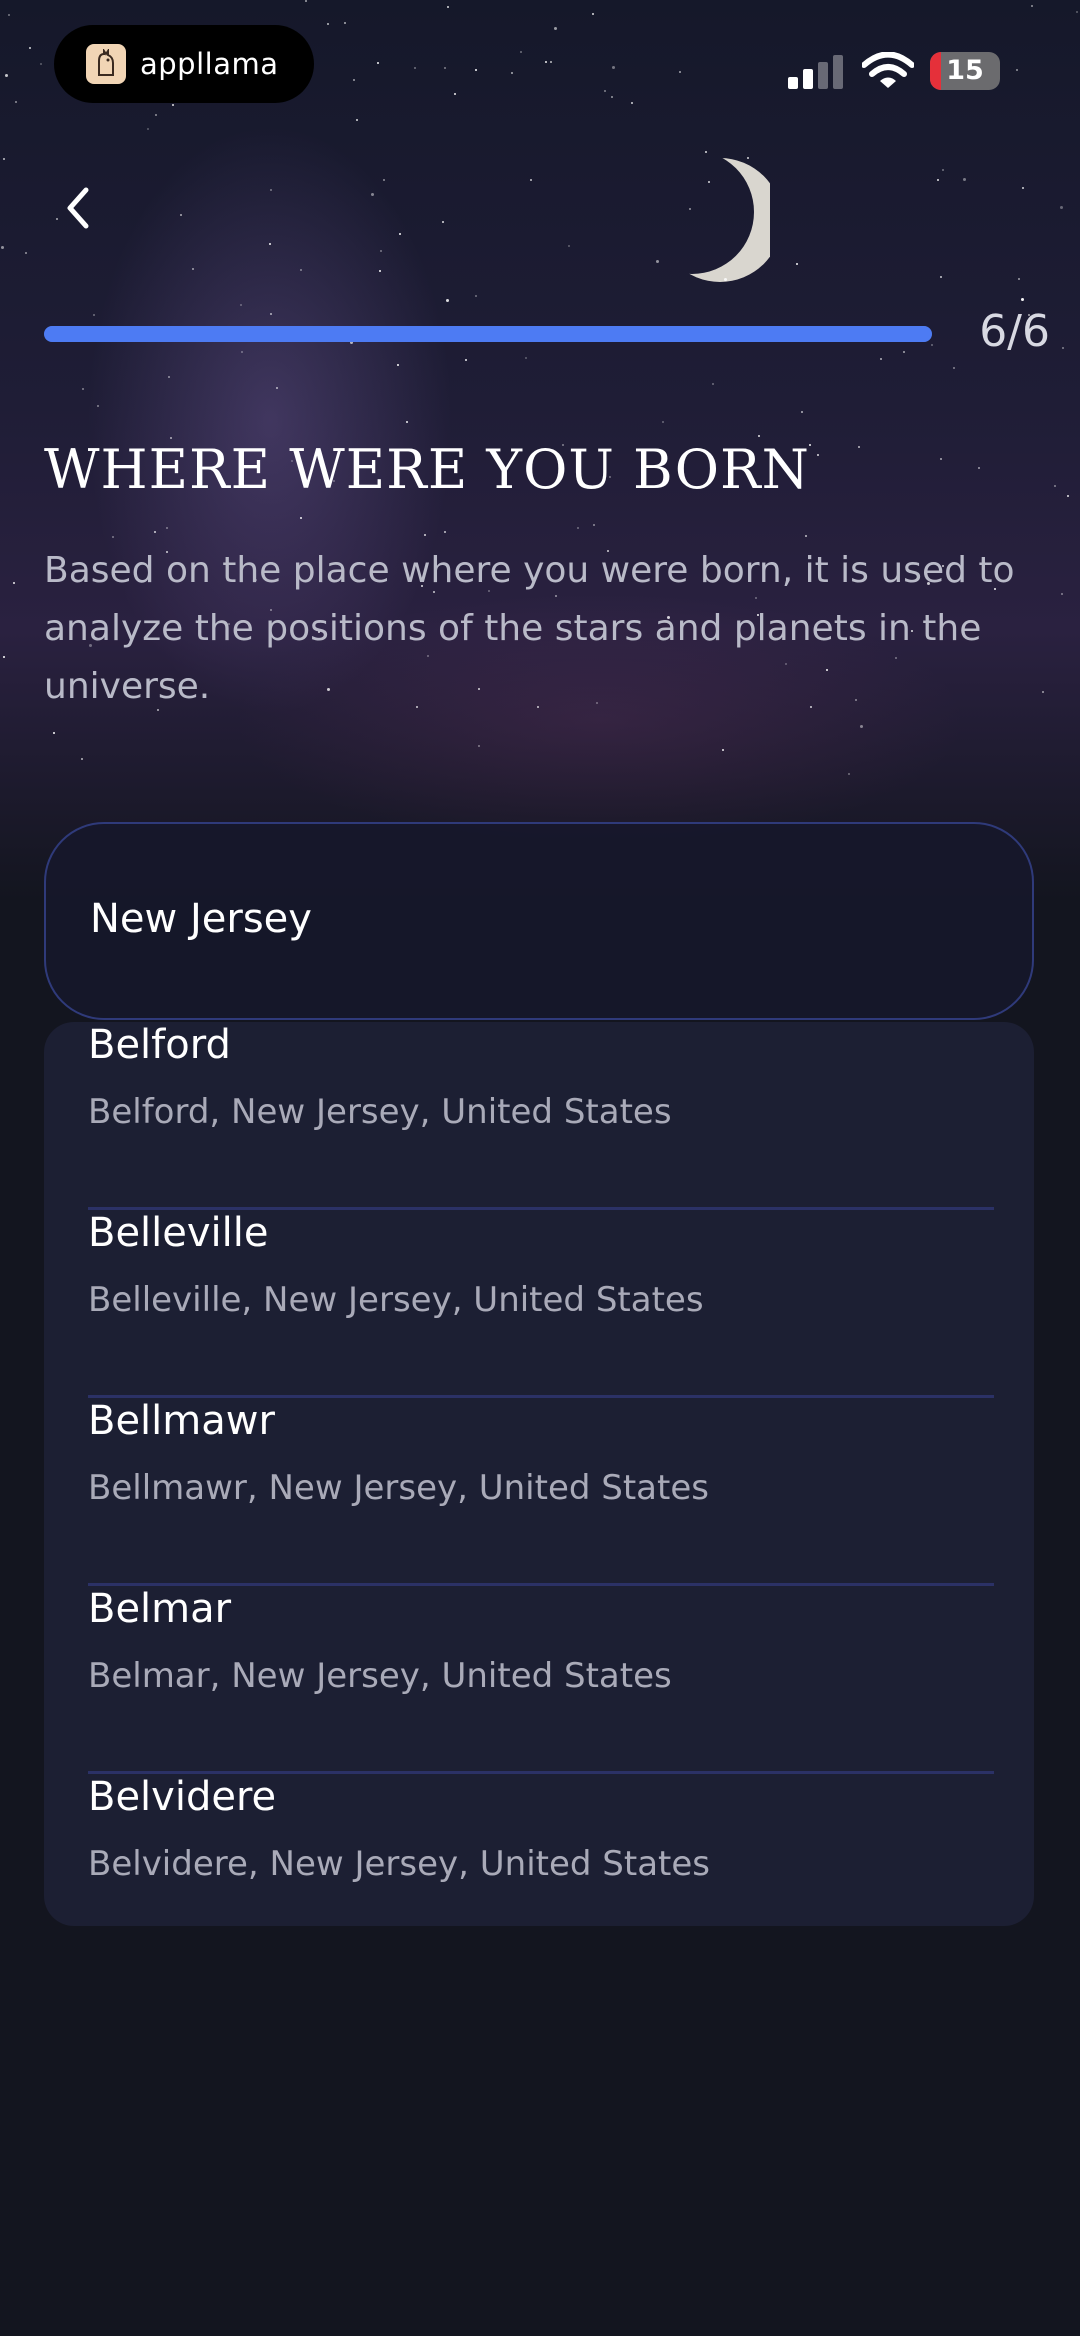 This screenshot has width=1080, height=2336. Describe the element at coordinates (888, 70) in the screenshot. I see `wifi-icon` at that location.